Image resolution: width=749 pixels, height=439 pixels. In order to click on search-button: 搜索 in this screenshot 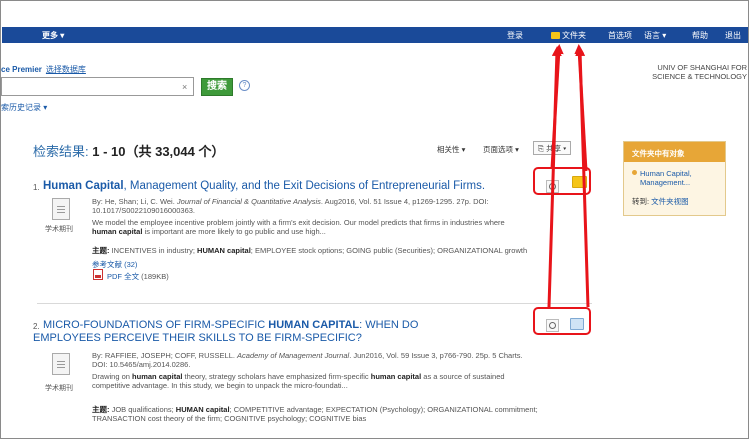, I will do `click(217, 87)`.